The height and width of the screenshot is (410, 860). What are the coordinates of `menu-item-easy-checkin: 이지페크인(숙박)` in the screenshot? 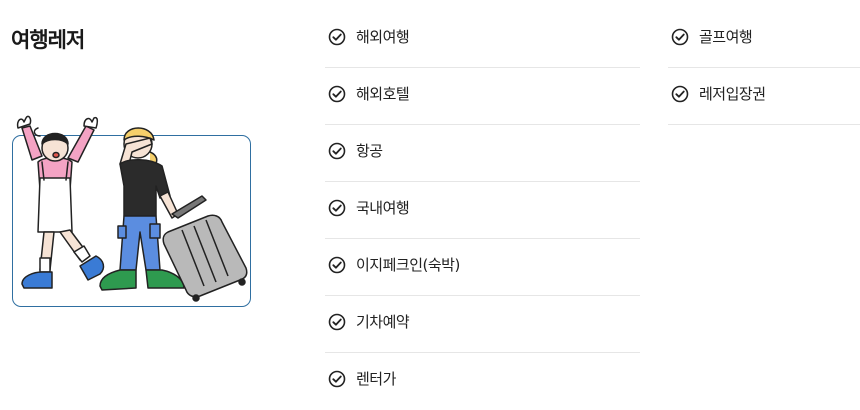 It's located at (482, 267).